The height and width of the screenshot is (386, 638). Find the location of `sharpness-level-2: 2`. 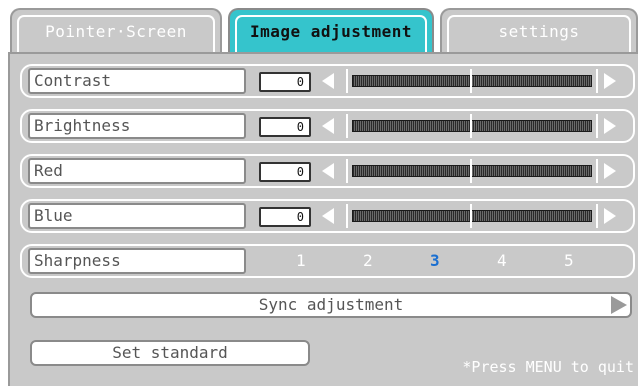

sharpness-level-2: 2 is located at coordinates (368, 260).